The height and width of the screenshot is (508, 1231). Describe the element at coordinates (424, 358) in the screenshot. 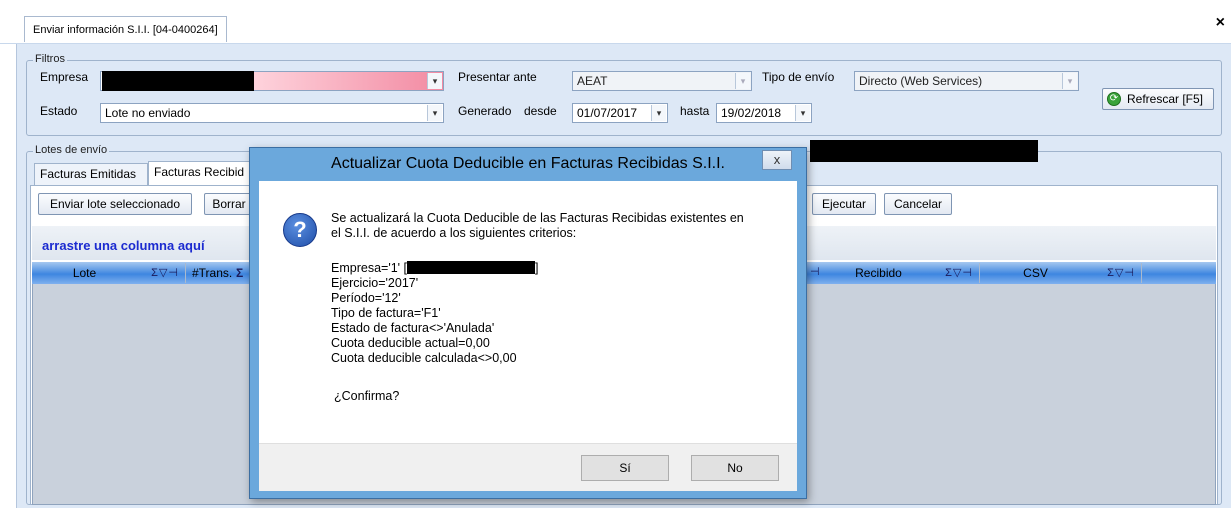

I see `criteria-cuota-calculada: Cuota deducible calculada<>0,00` at that location.